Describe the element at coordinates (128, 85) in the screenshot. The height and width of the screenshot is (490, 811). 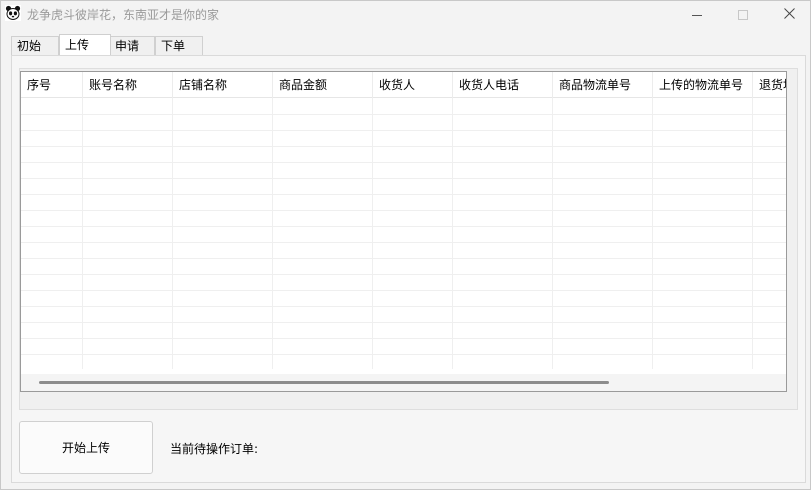
I see `column-header-account: 账号名称` at that location.